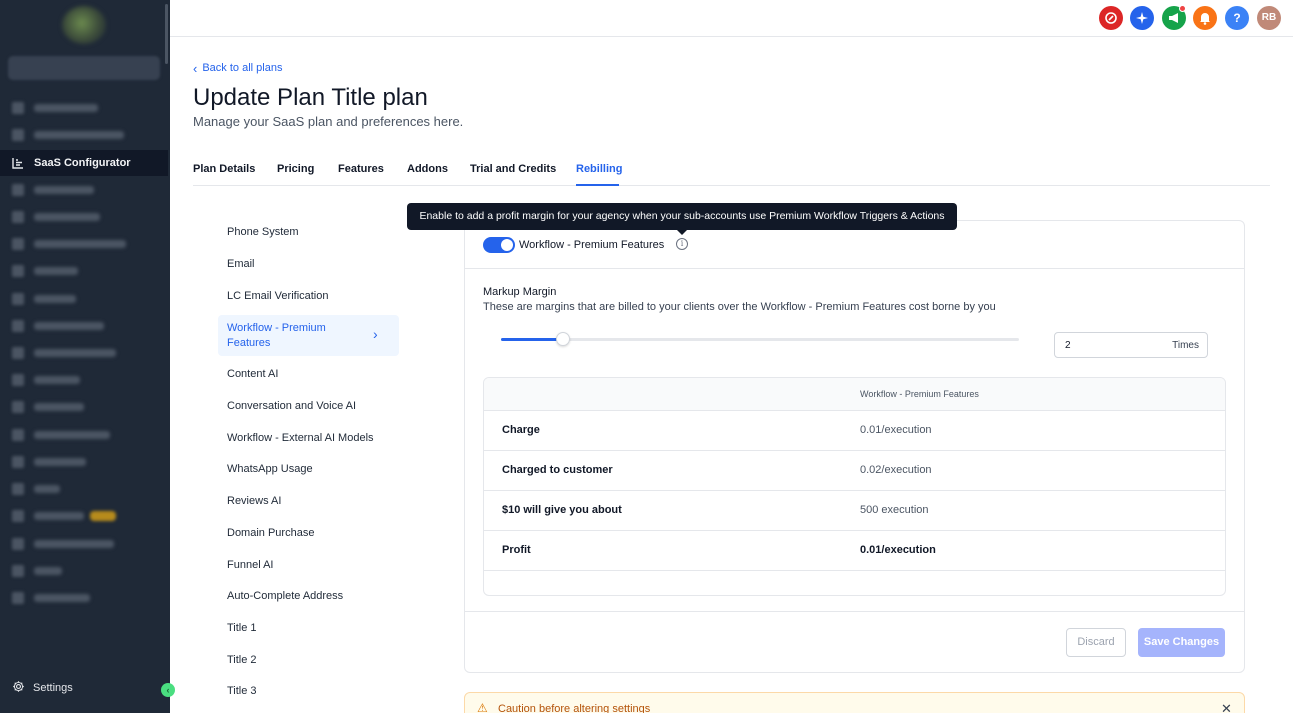  What do you see at coordinates (1269, 18) in the screenshot?
I see `user-avatar: RB` at bounding box center [1269, 18].